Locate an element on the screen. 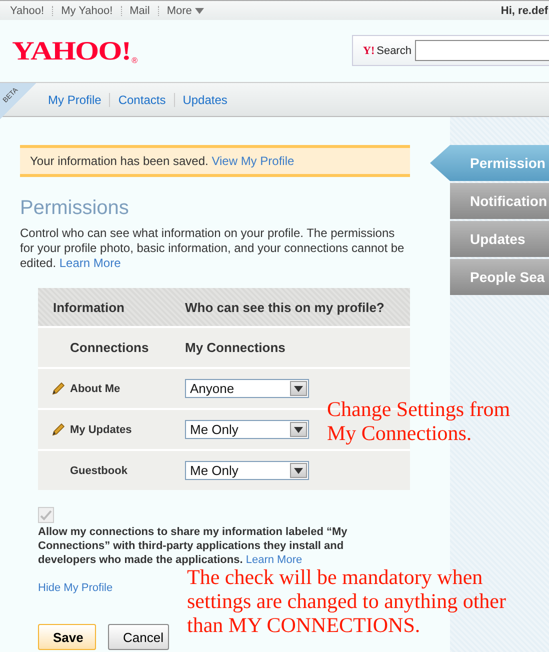 This screenshot has width=549, height=652. side-tab: Permission is located at coordinates (489, 163).